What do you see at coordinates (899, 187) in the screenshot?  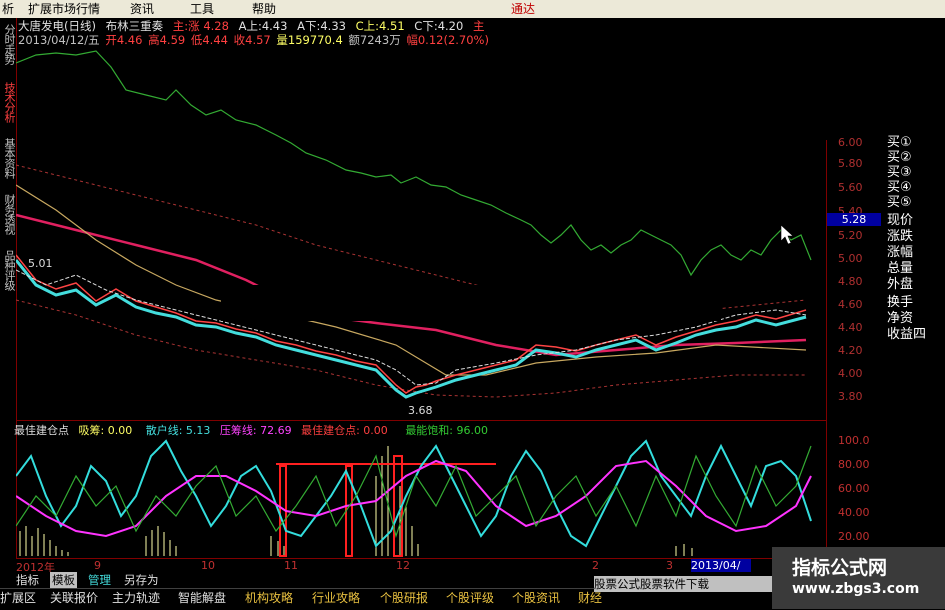 I see `bid4-label: 买④` at bounding box center [899, 187].